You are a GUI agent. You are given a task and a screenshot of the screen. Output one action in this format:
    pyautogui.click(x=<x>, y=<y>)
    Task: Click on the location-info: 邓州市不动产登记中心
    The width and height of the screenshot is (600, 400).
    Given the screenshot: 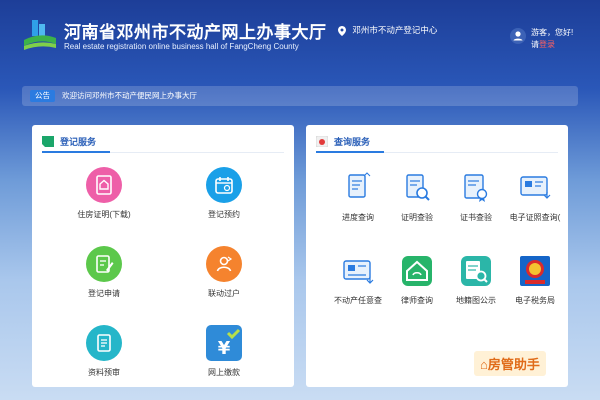 What is the action you would take?
    pyautogui.click(x=387, y=30)
    